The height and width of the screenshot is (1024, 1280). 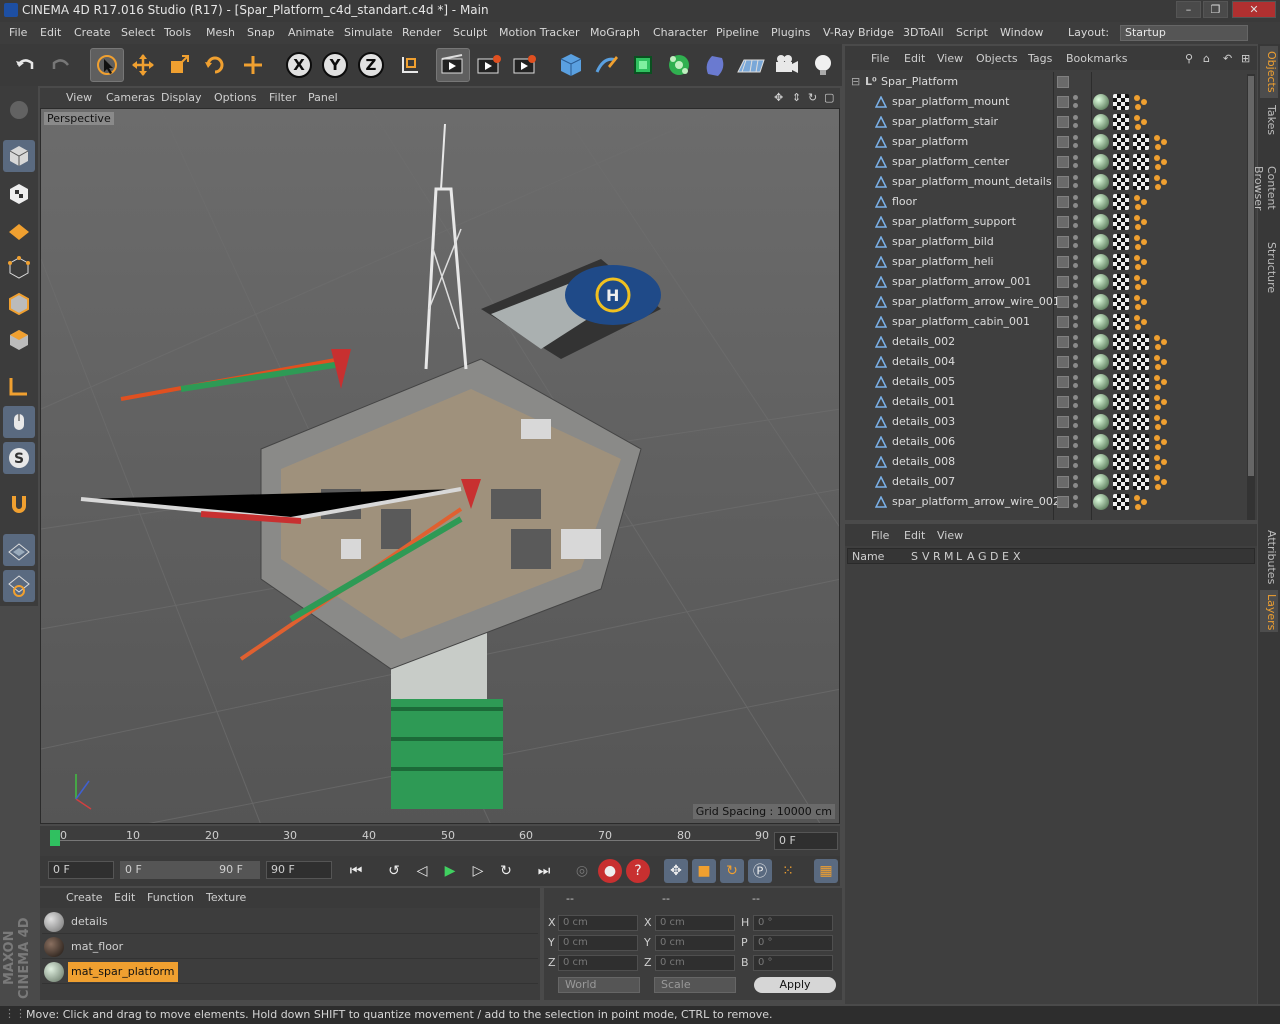 What do you see at coordinates (323, 97) in the screenshot?
I see `viewport-menu-panel: Panel` at bounding box center [323, 97].